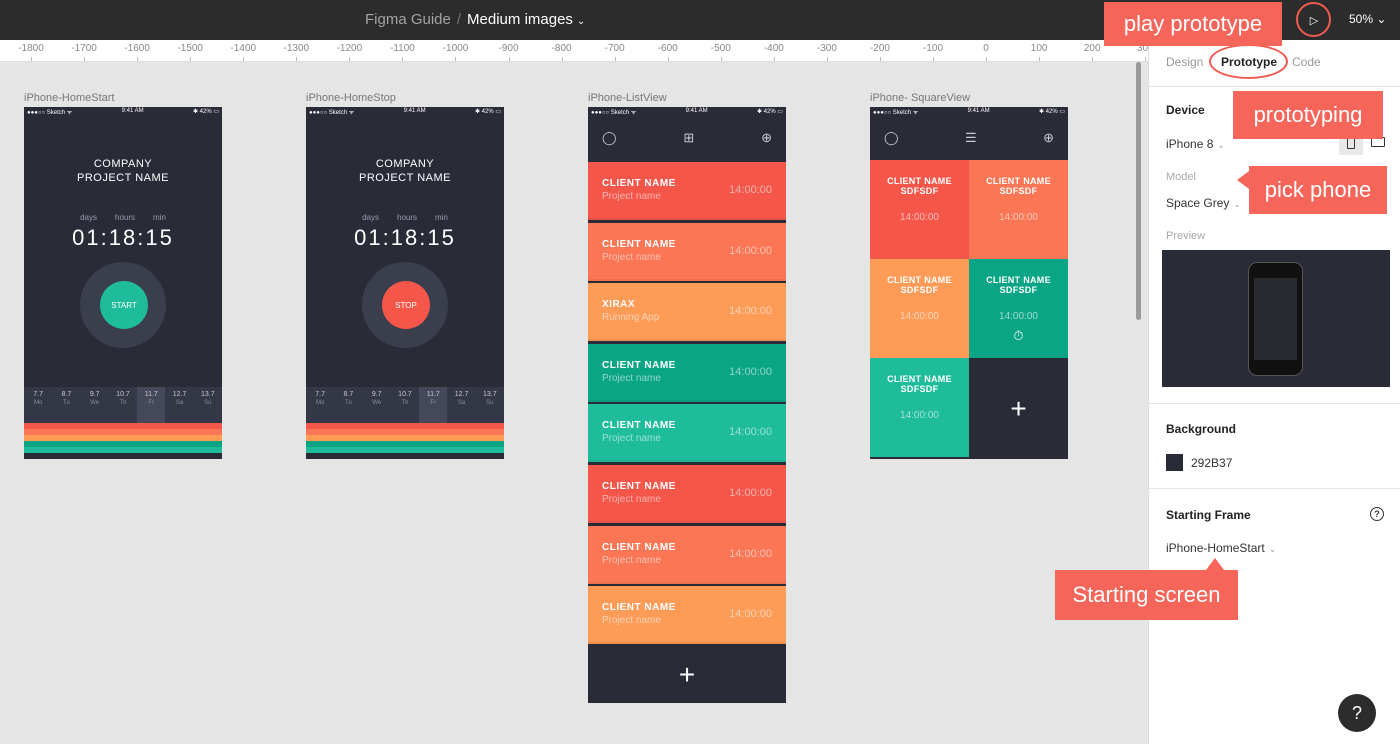 The width and height of the screenshot is (1400, 744). I want to click on list-item-text: CLIENT NAME Project name, so click(639, 432).